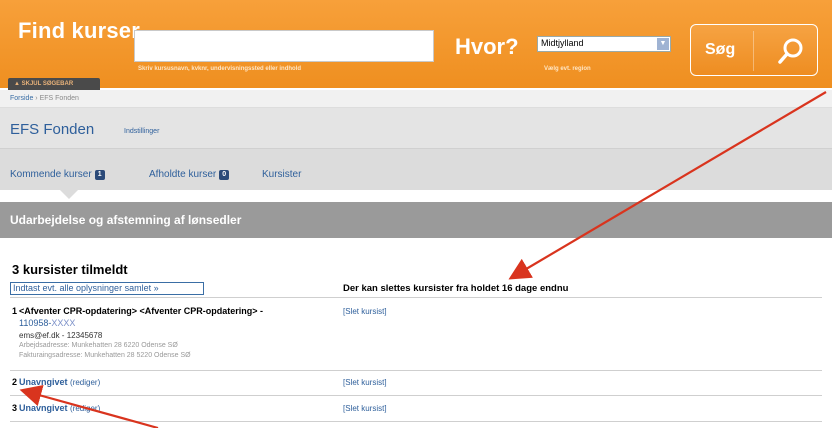  Describe the element at coordinates (15, 408) in the screenshot. I see `row-index: 3` at that location.